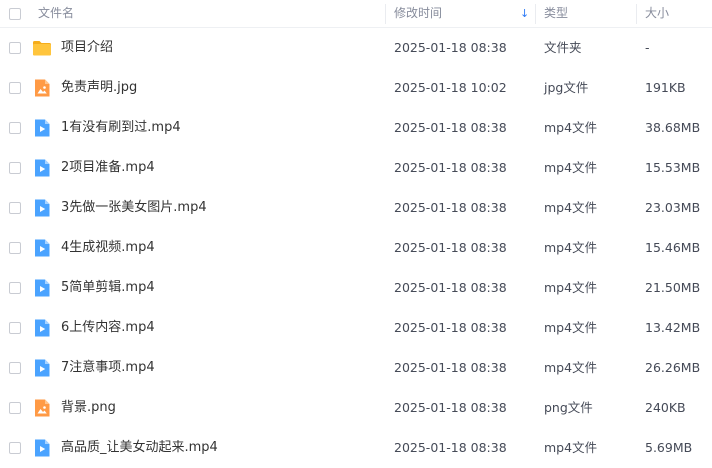 This screenshot has height=468, width=712. Describe the element at coordinates (108, 328) in the screenshot. I see `file-name: 6上传内容.mp4` at that location.